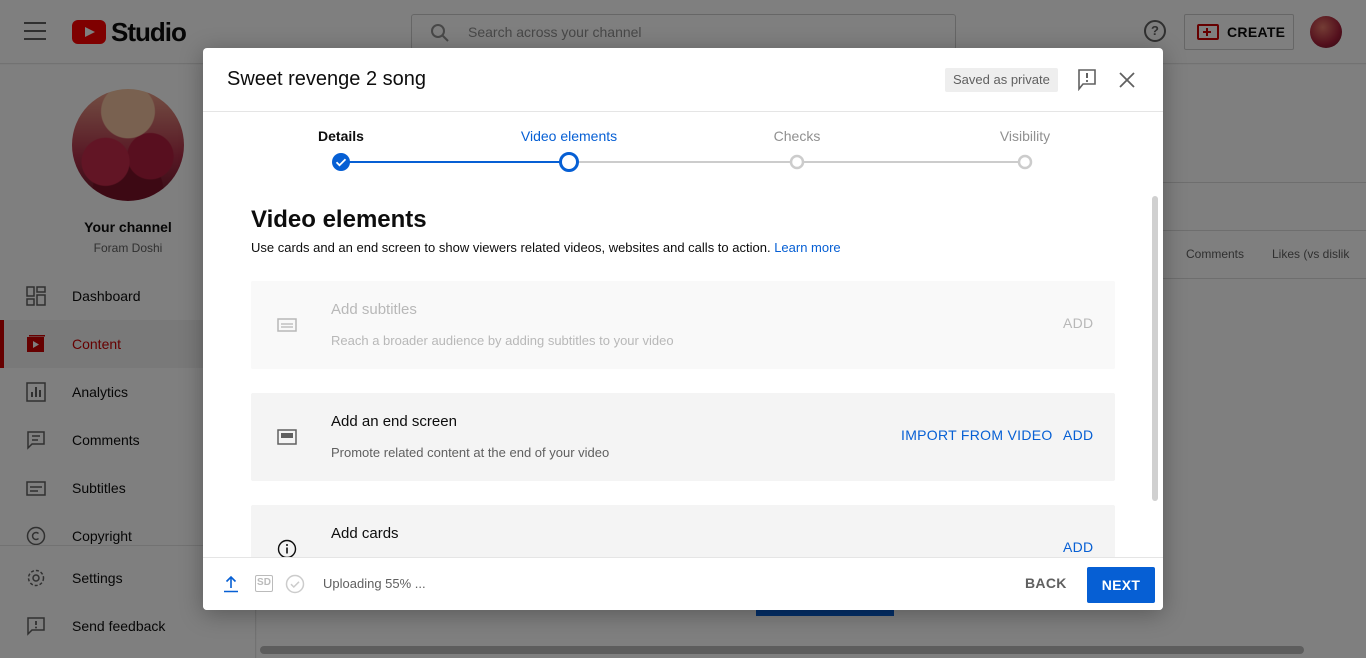 The width and height of the screenshot is (1366, 658). What do you see at coordinates (1078, 547) in the screenshot?
I see `add-cards-button: ADD` at bounding box center [1078, 547].